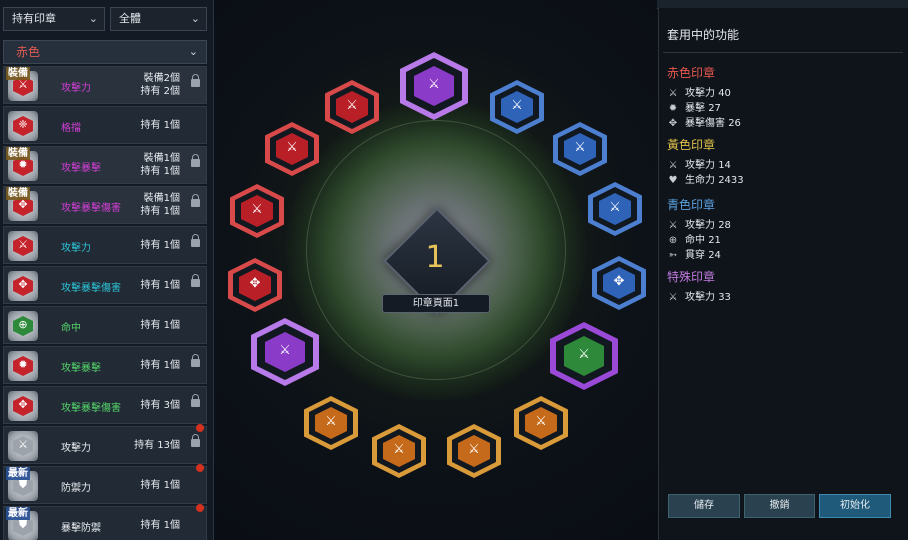  What do you see at coordinates (105, 325) in the screenshot?
I see `seal-list-item: ⊕ 命中 持有 1個` at bounding box center [105, 325].